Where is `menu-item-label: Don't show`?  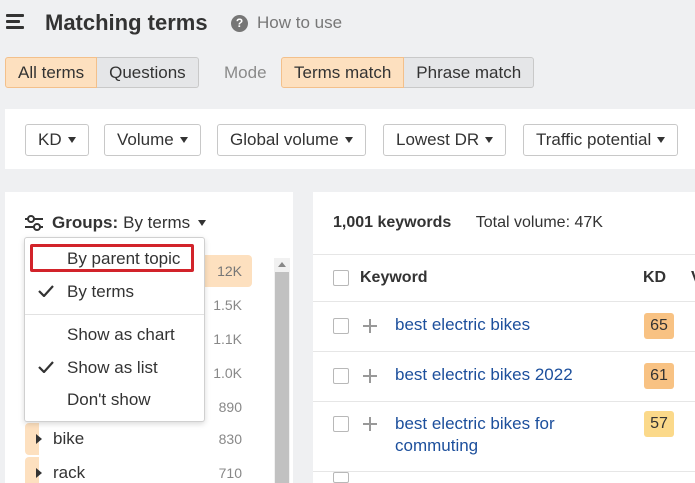
menu-item-label: Don't show is located at coordinates (109, 399).